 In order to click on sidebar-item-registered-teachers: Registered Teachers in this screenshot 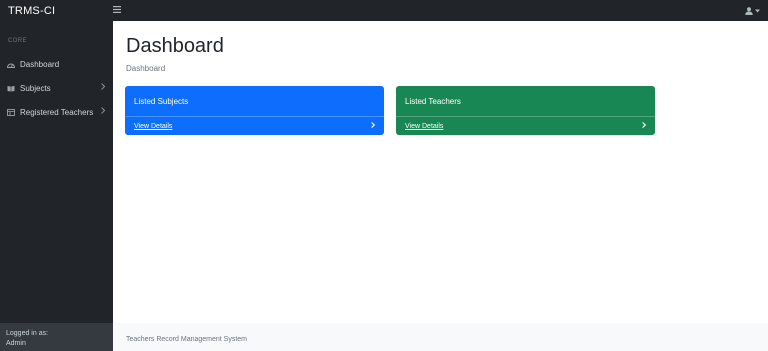, I will do `click(56, 112)`.